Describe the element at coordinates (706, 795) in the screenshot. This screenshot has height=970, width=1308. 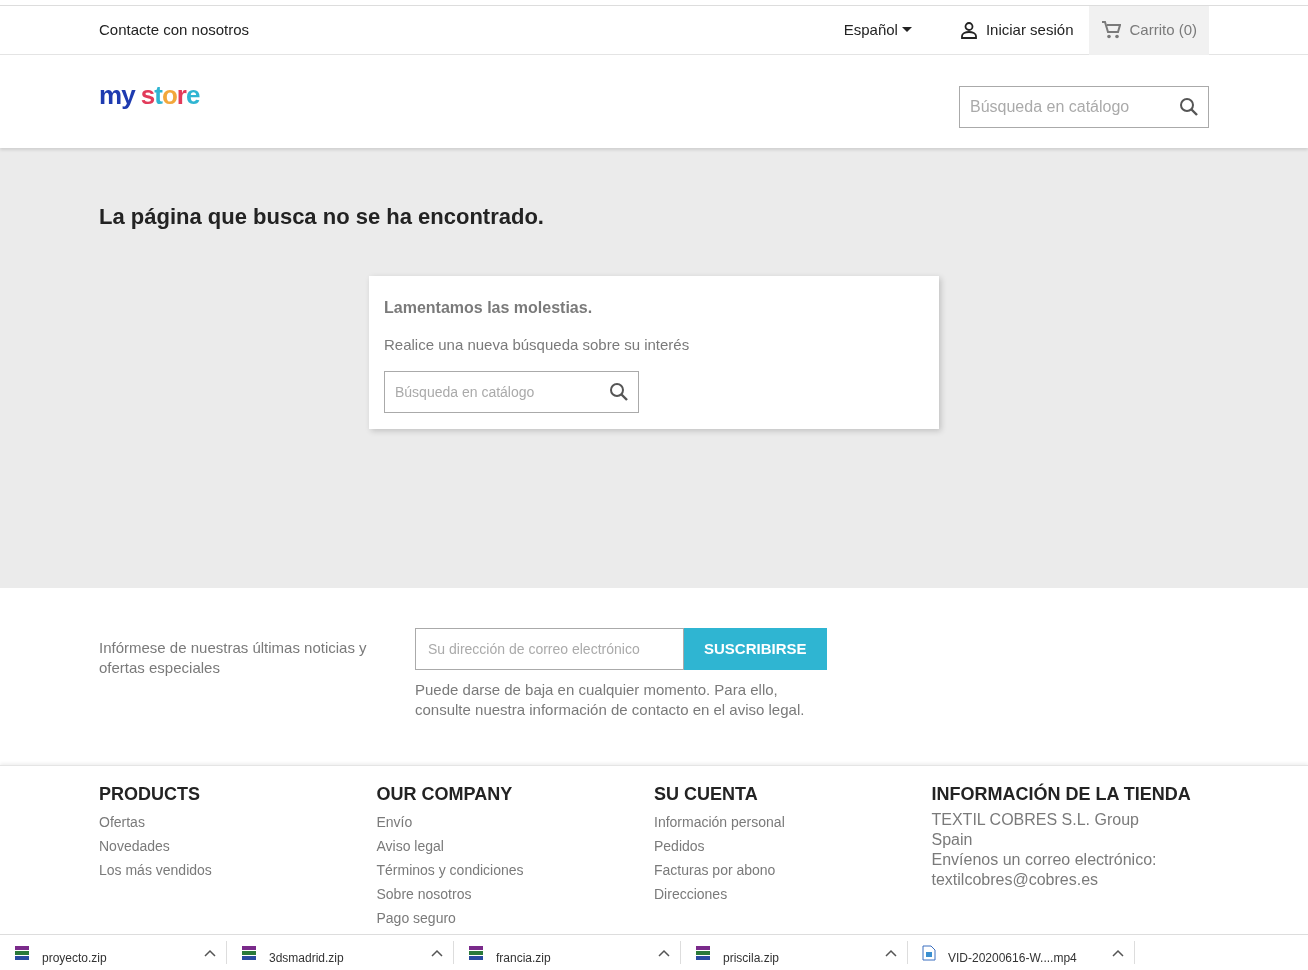
I see `footer-heading: SU CUENTA` at that location.